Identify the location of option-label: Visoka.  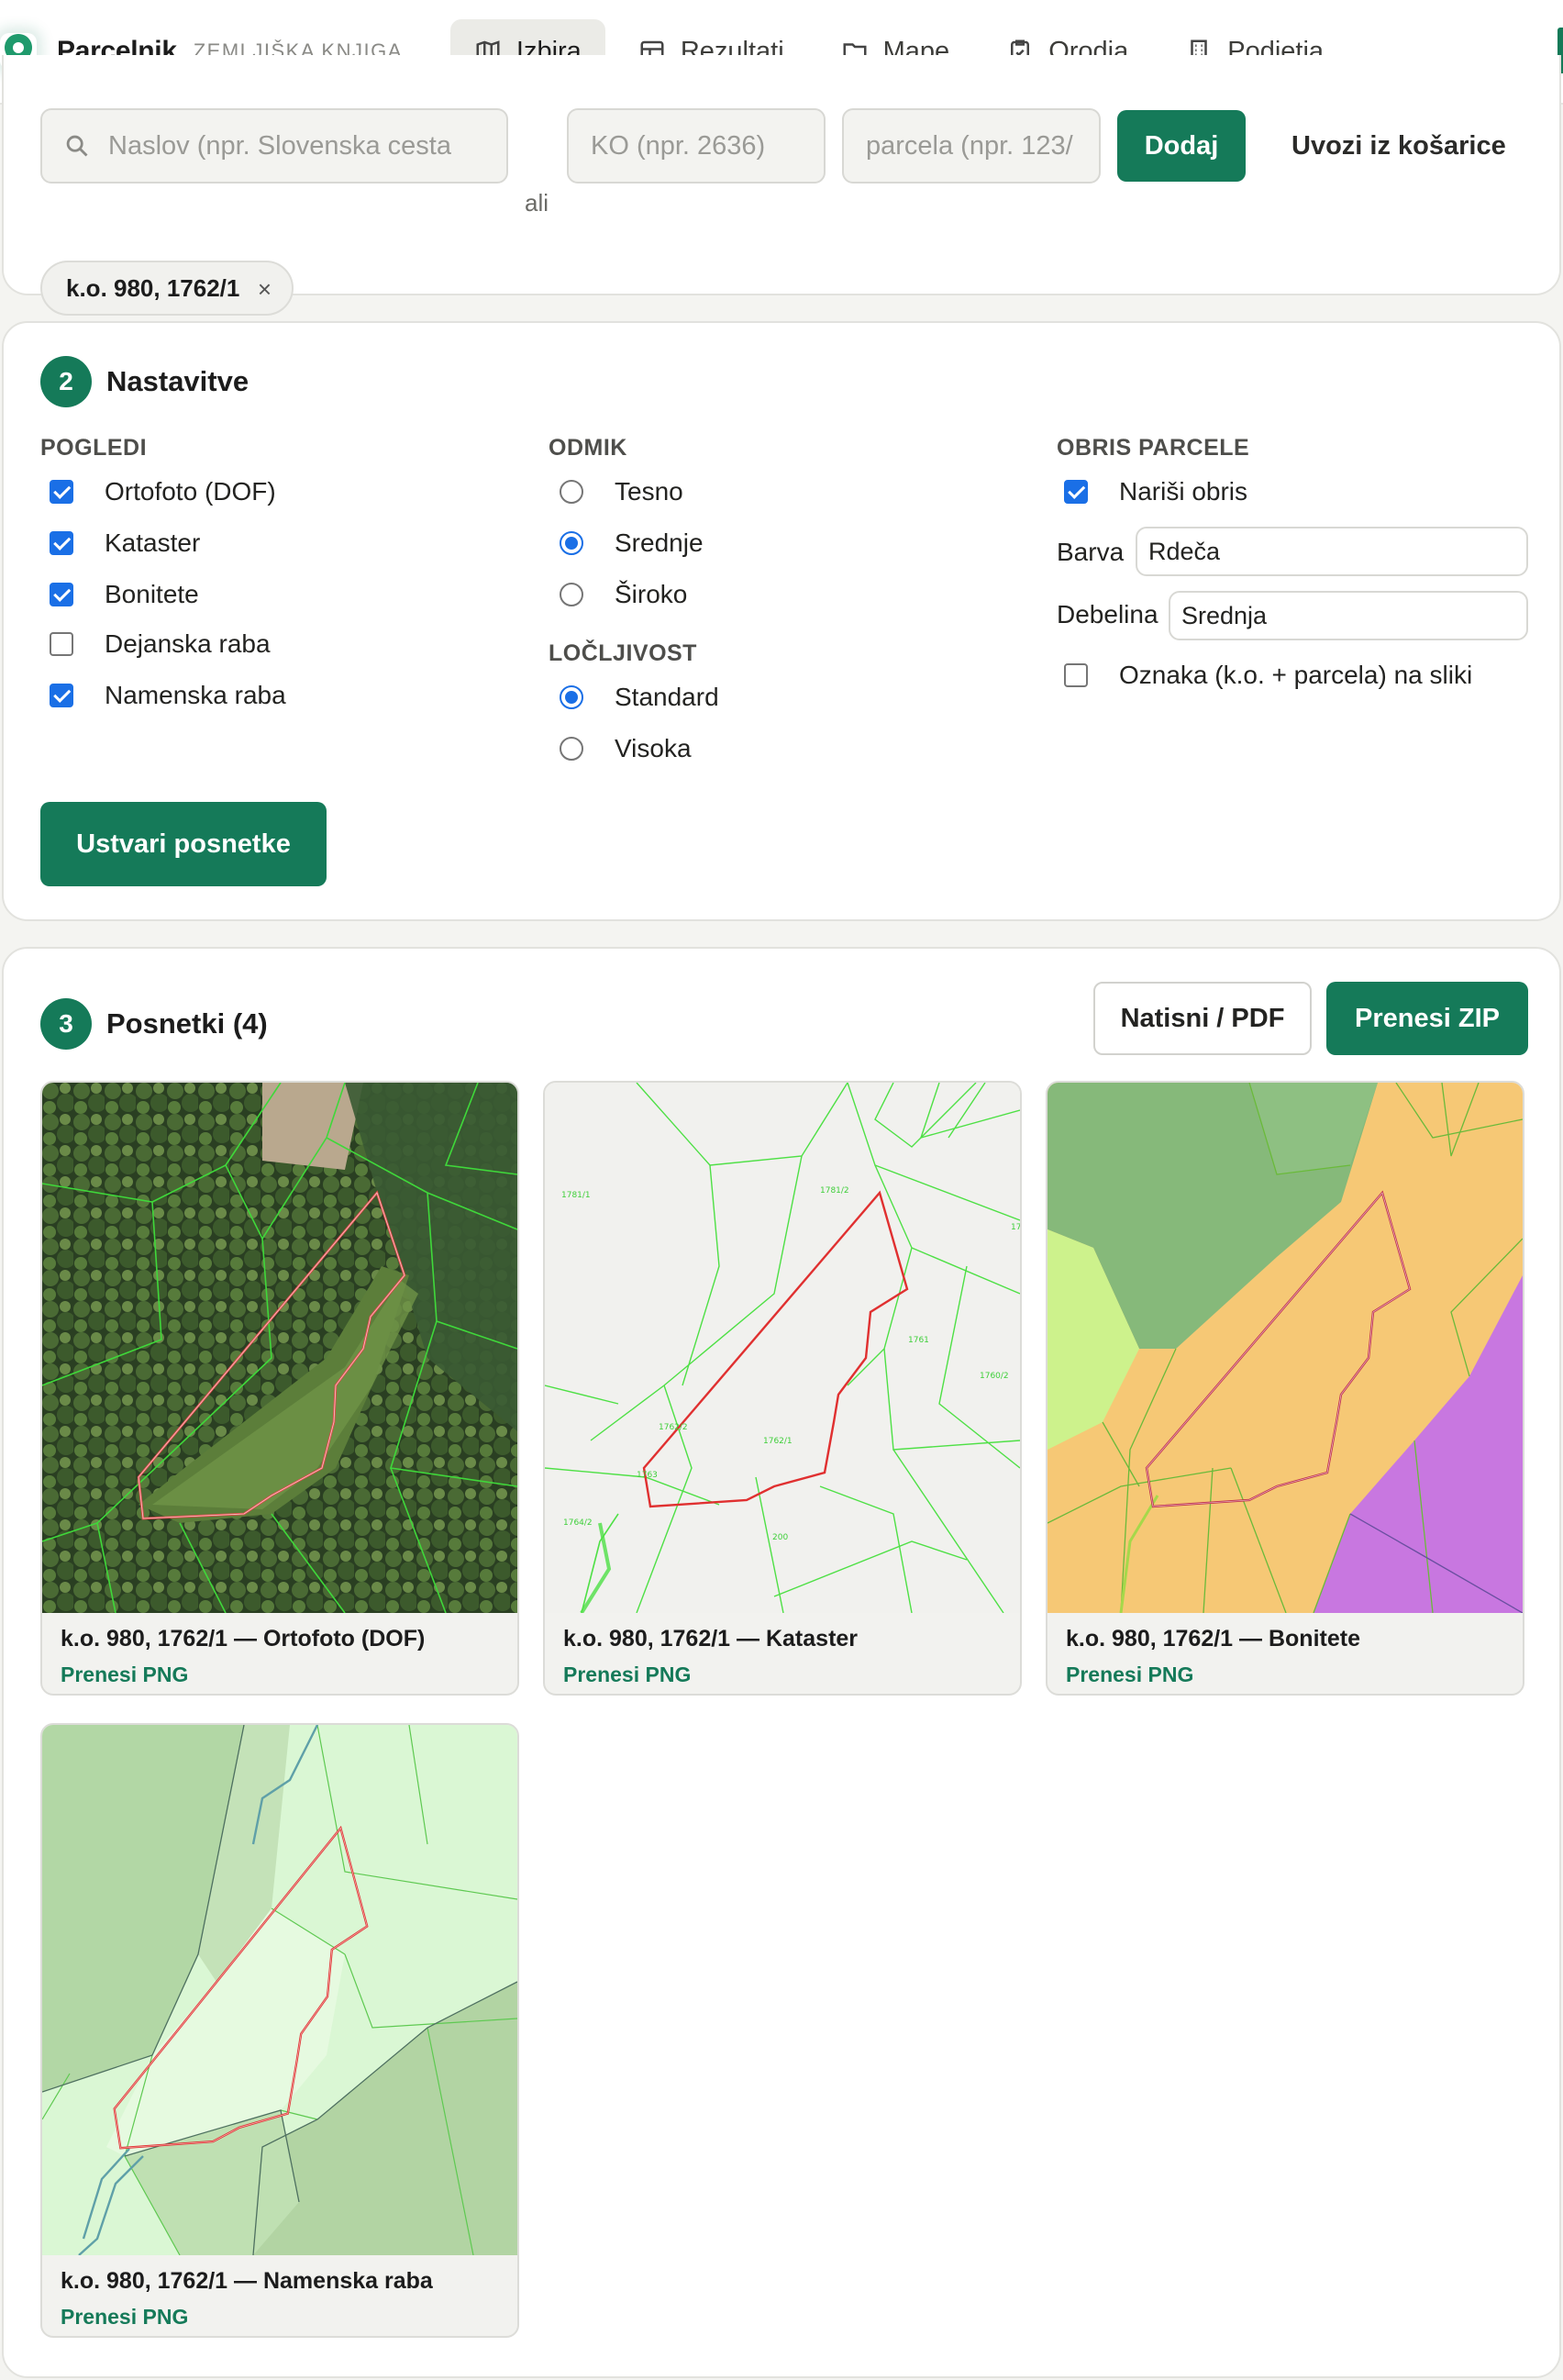
(653, 748).